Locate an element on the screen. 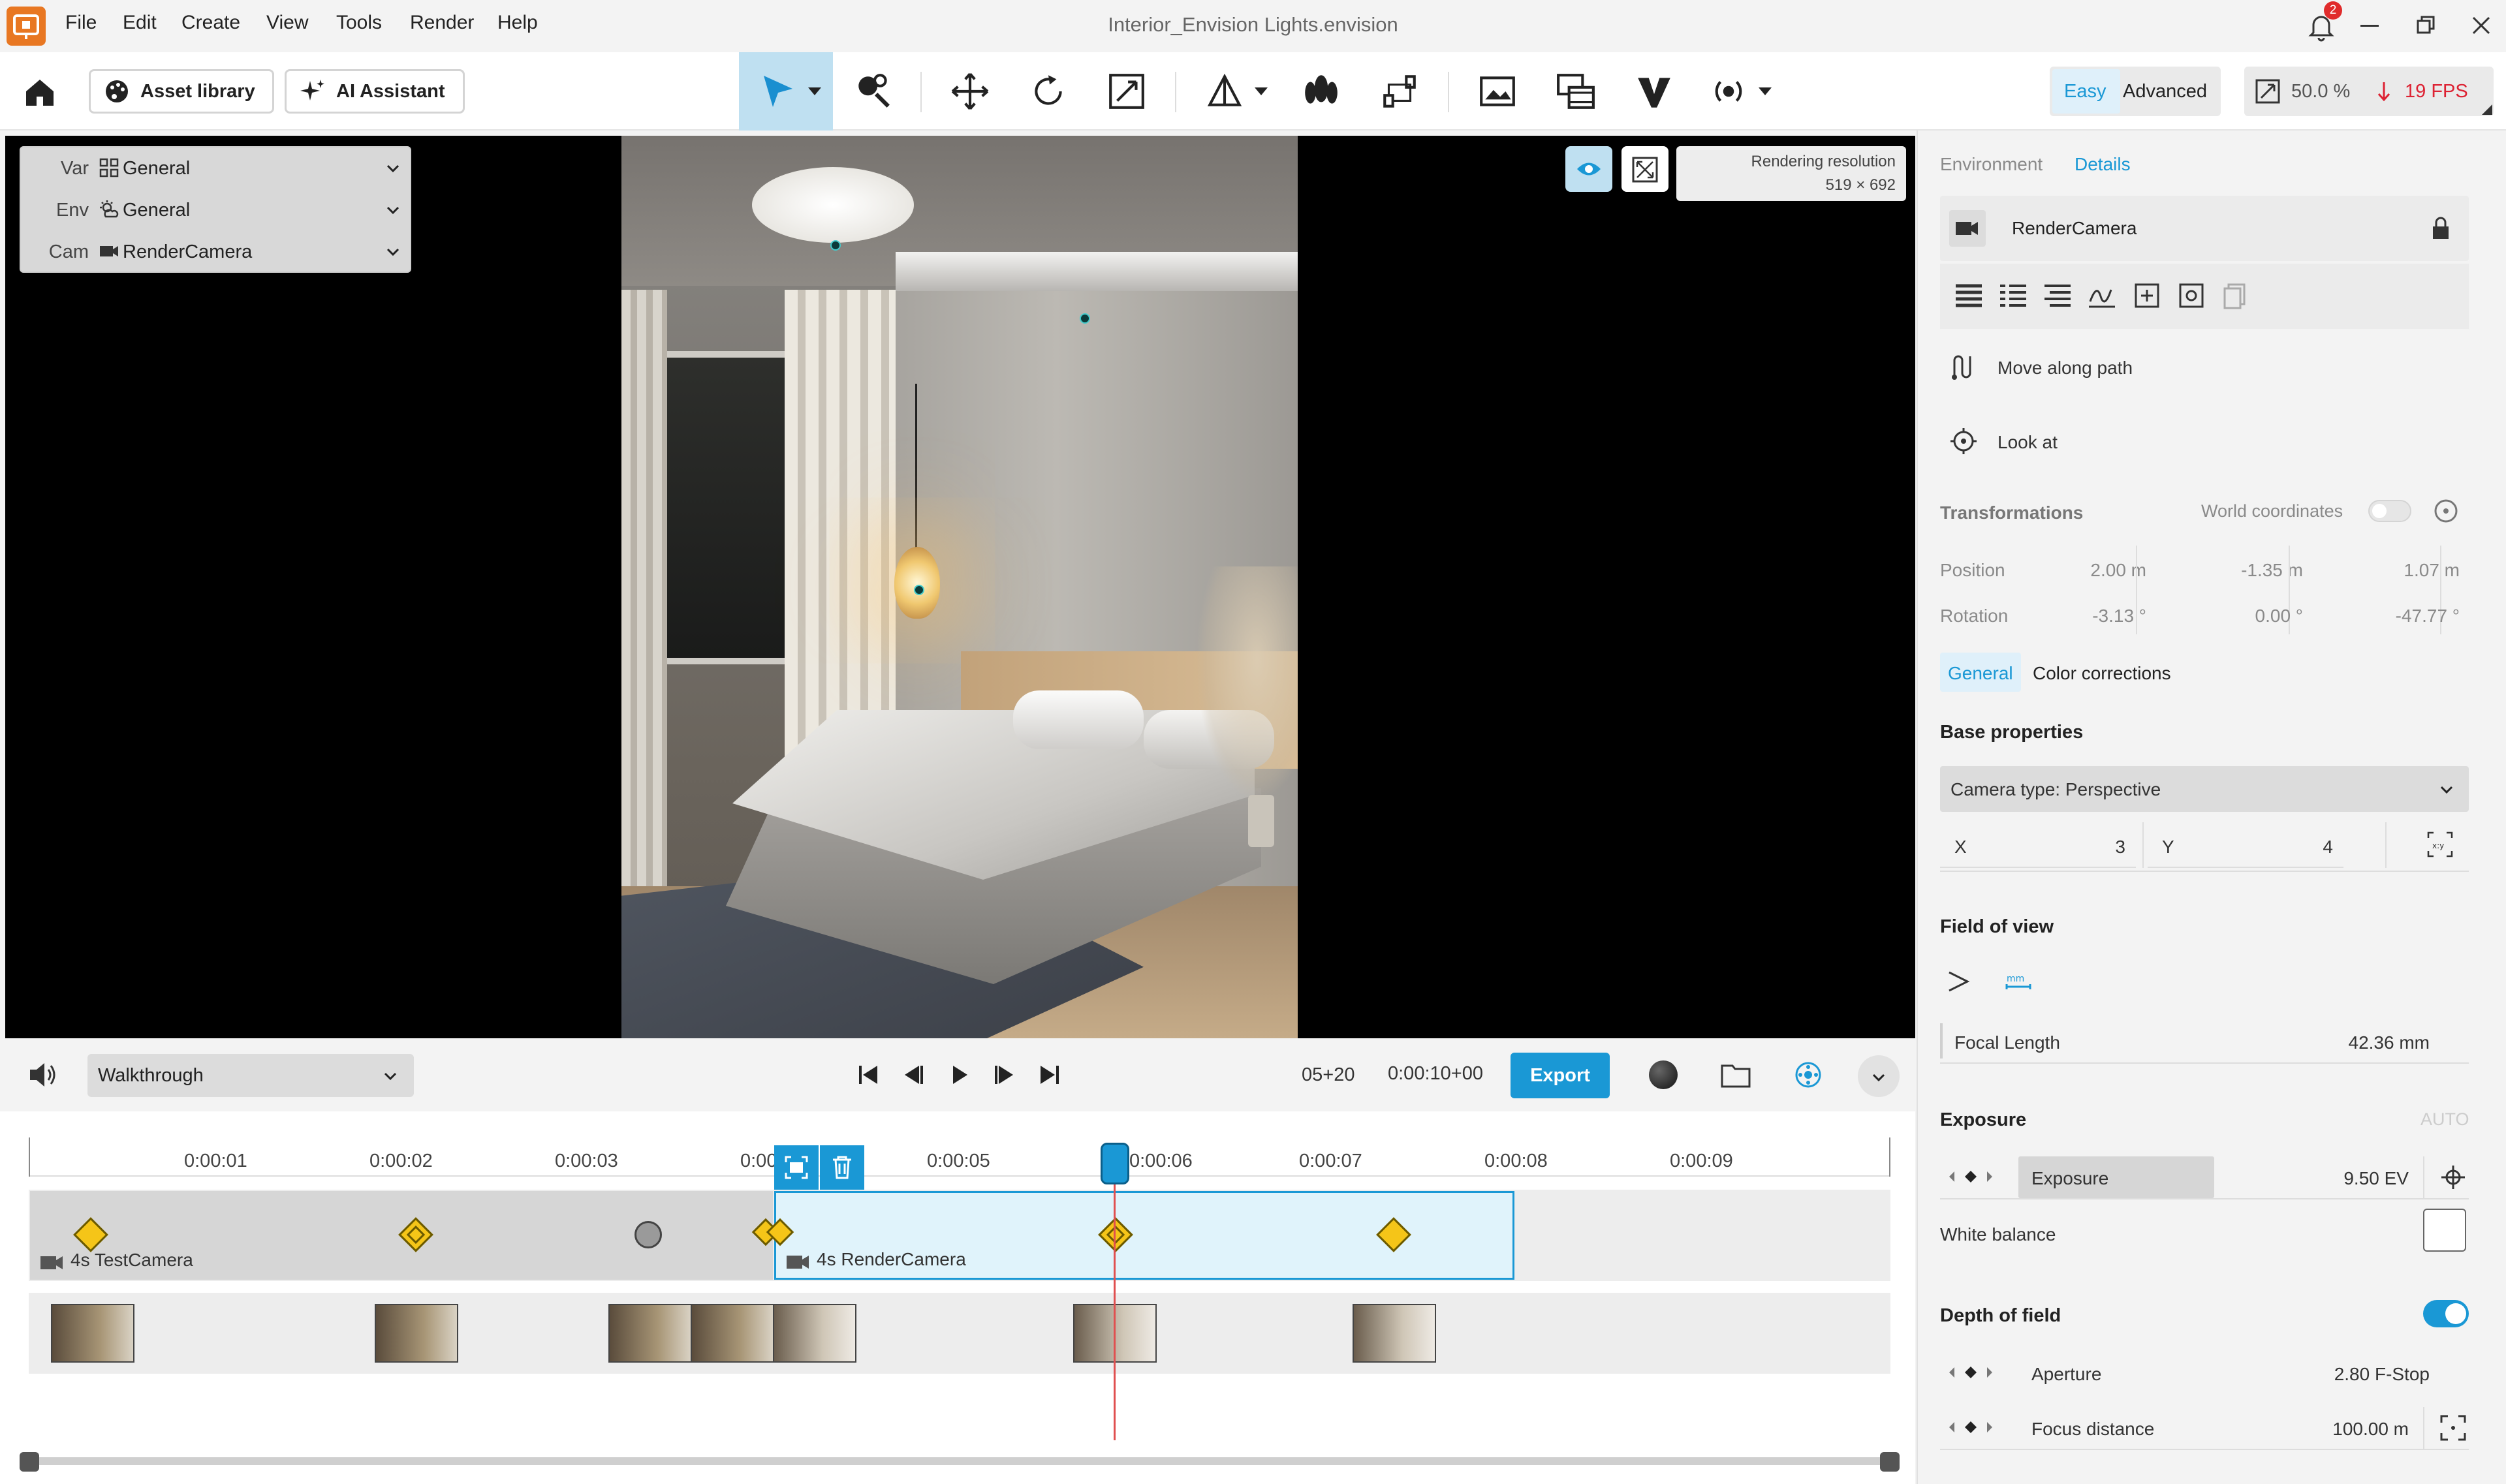  scale-tool-button is located at coordinates (1126, 91).